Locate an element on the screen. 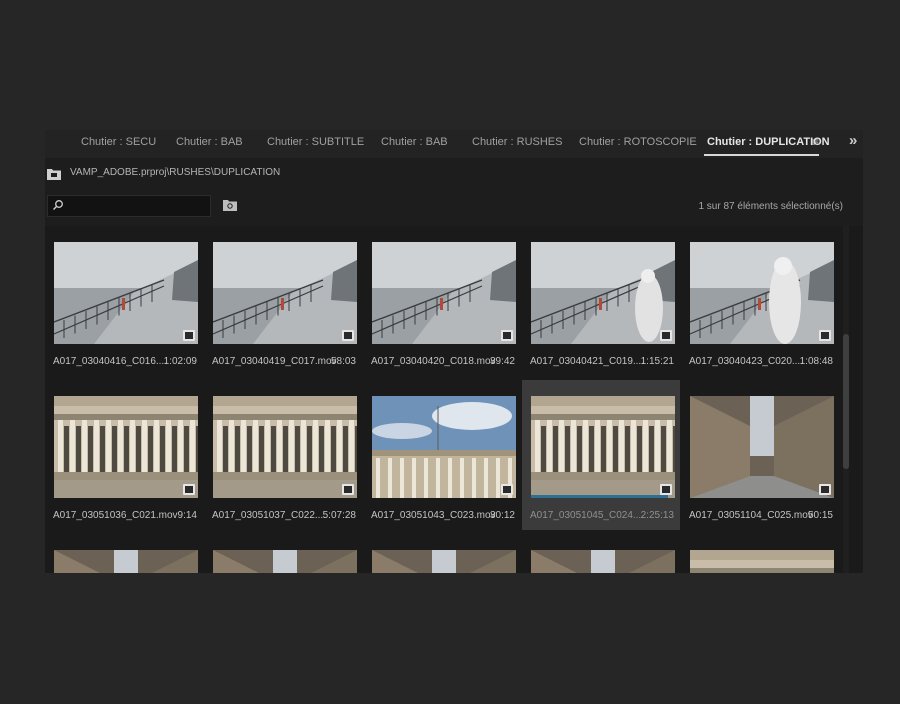 The image size is (900, 704). clip-duration: 39:42 is located at coordinates (502, 361).